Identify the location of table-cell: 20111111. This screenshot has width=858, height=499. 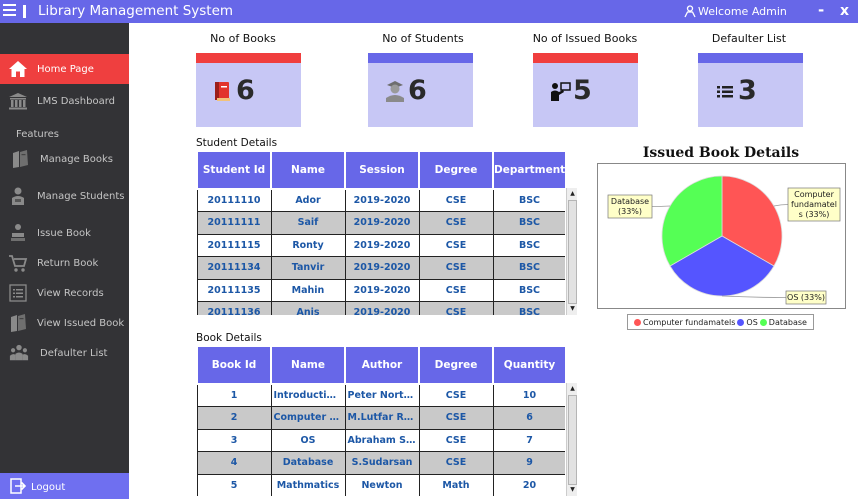
(234, 223).